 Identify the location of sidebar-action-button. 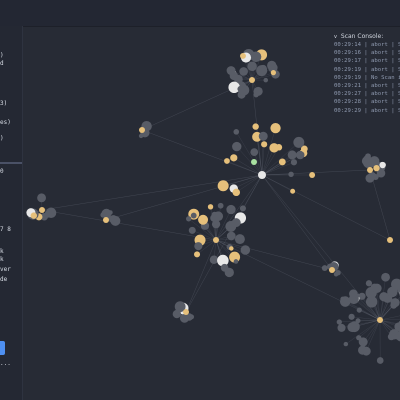
(2, 348).